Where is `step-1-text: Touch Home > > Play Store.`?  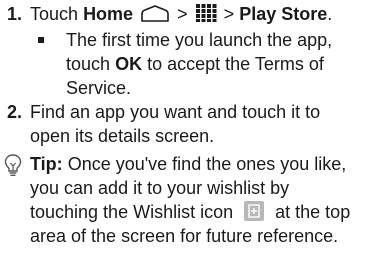
step-1-text: Touch Home > > Play Store. is located at coordinates (194, 14).